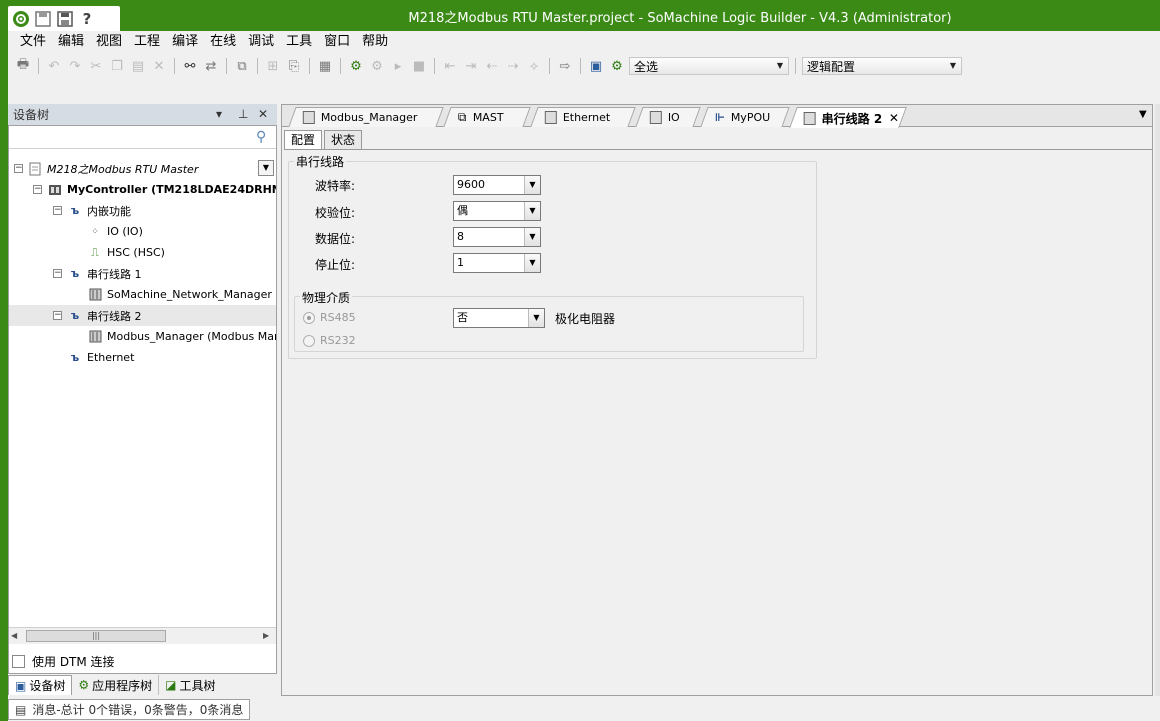 Image resolution: width=1160 pixels, height=721 pixels. I want to click on tree-node-modbus-manager: Modbus_Manager (Modbus Manag, so click(142, 336).